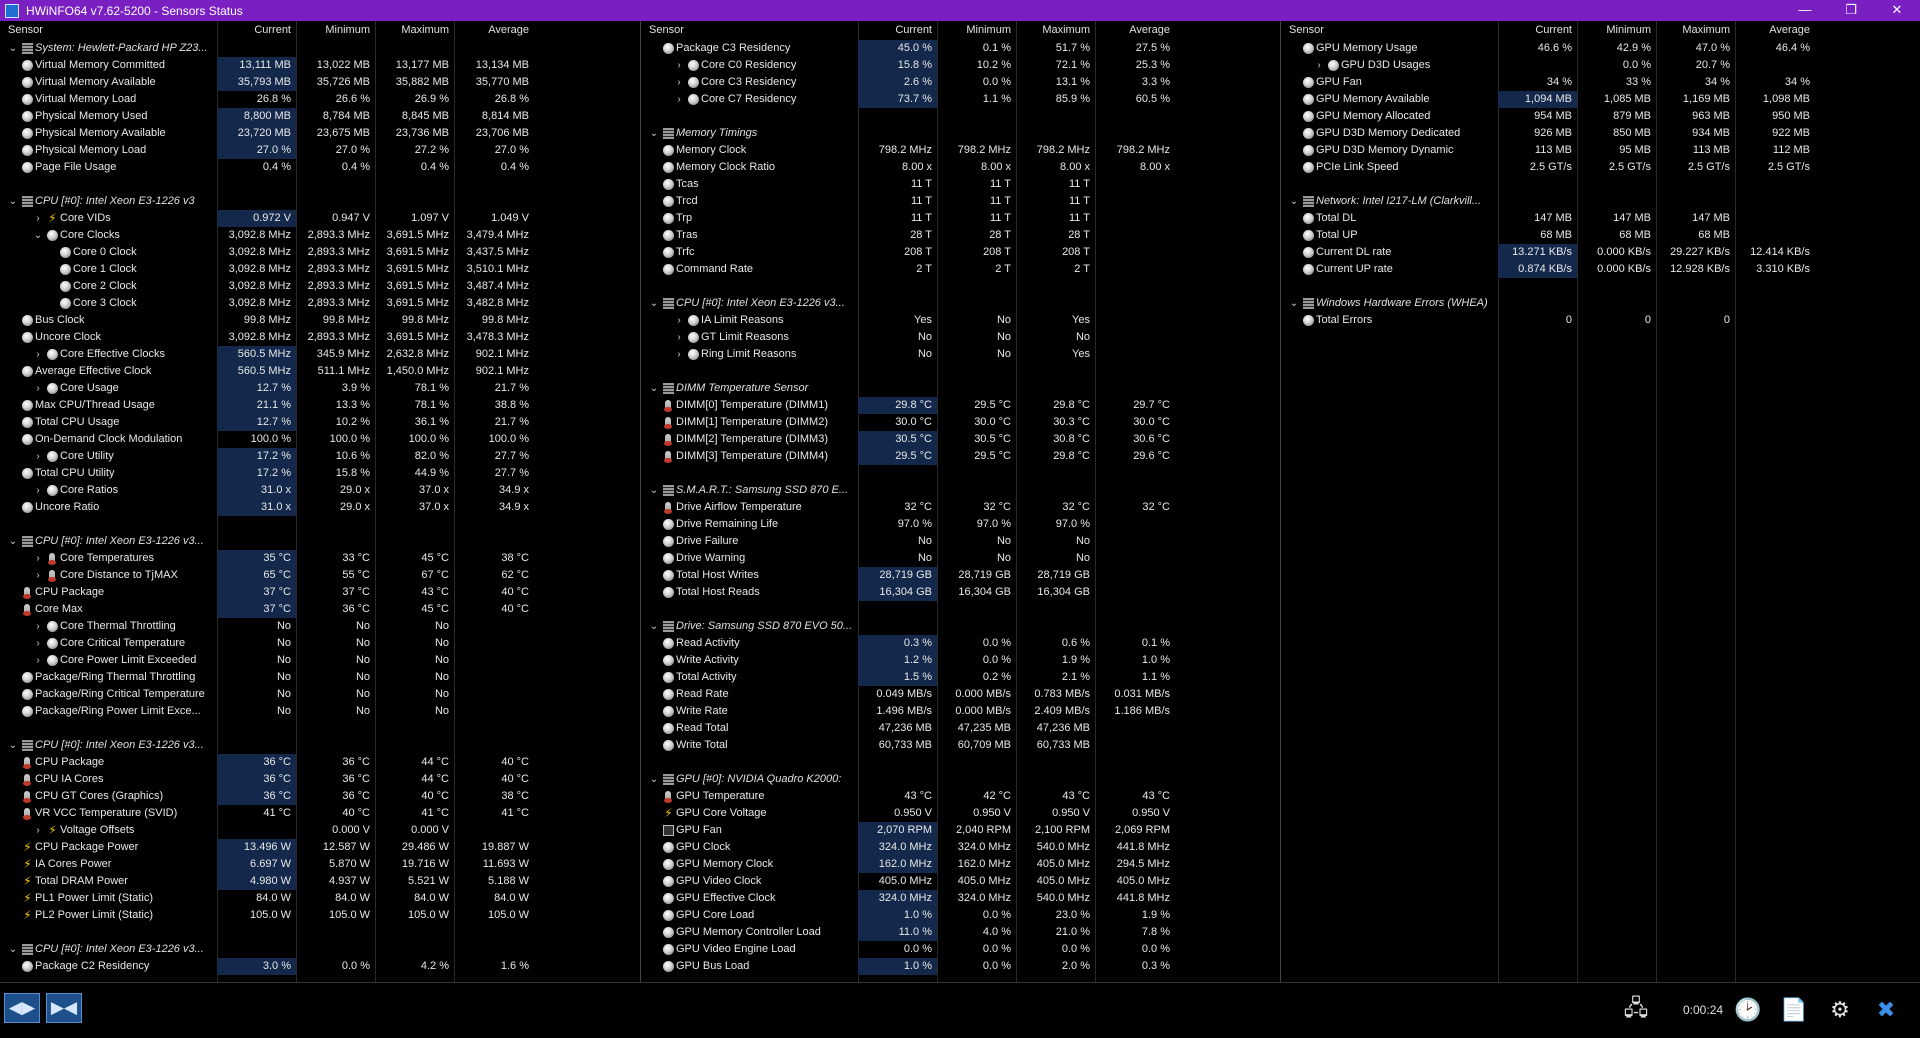 Image resolution: width=1920 pixels, height=1038 pixels. What do you see at coordinates (960, 728) in the screenshot?
I see `sensor-row: Read Total 47,236 MB 47,235 MB 47,236 MB` at bounding box center [960, 728].